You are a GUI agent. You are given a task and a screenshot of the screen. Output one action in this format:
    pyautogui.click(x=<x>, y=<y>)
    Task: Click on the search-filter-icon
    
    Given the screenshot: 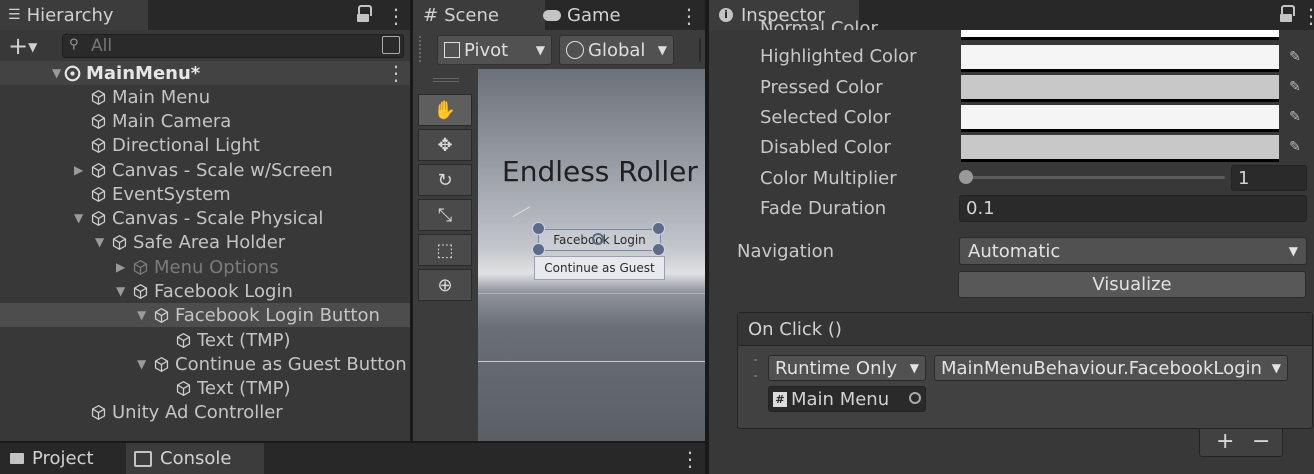 What is the action you would take?
    pyautogui.click(x=391, y=45)
    